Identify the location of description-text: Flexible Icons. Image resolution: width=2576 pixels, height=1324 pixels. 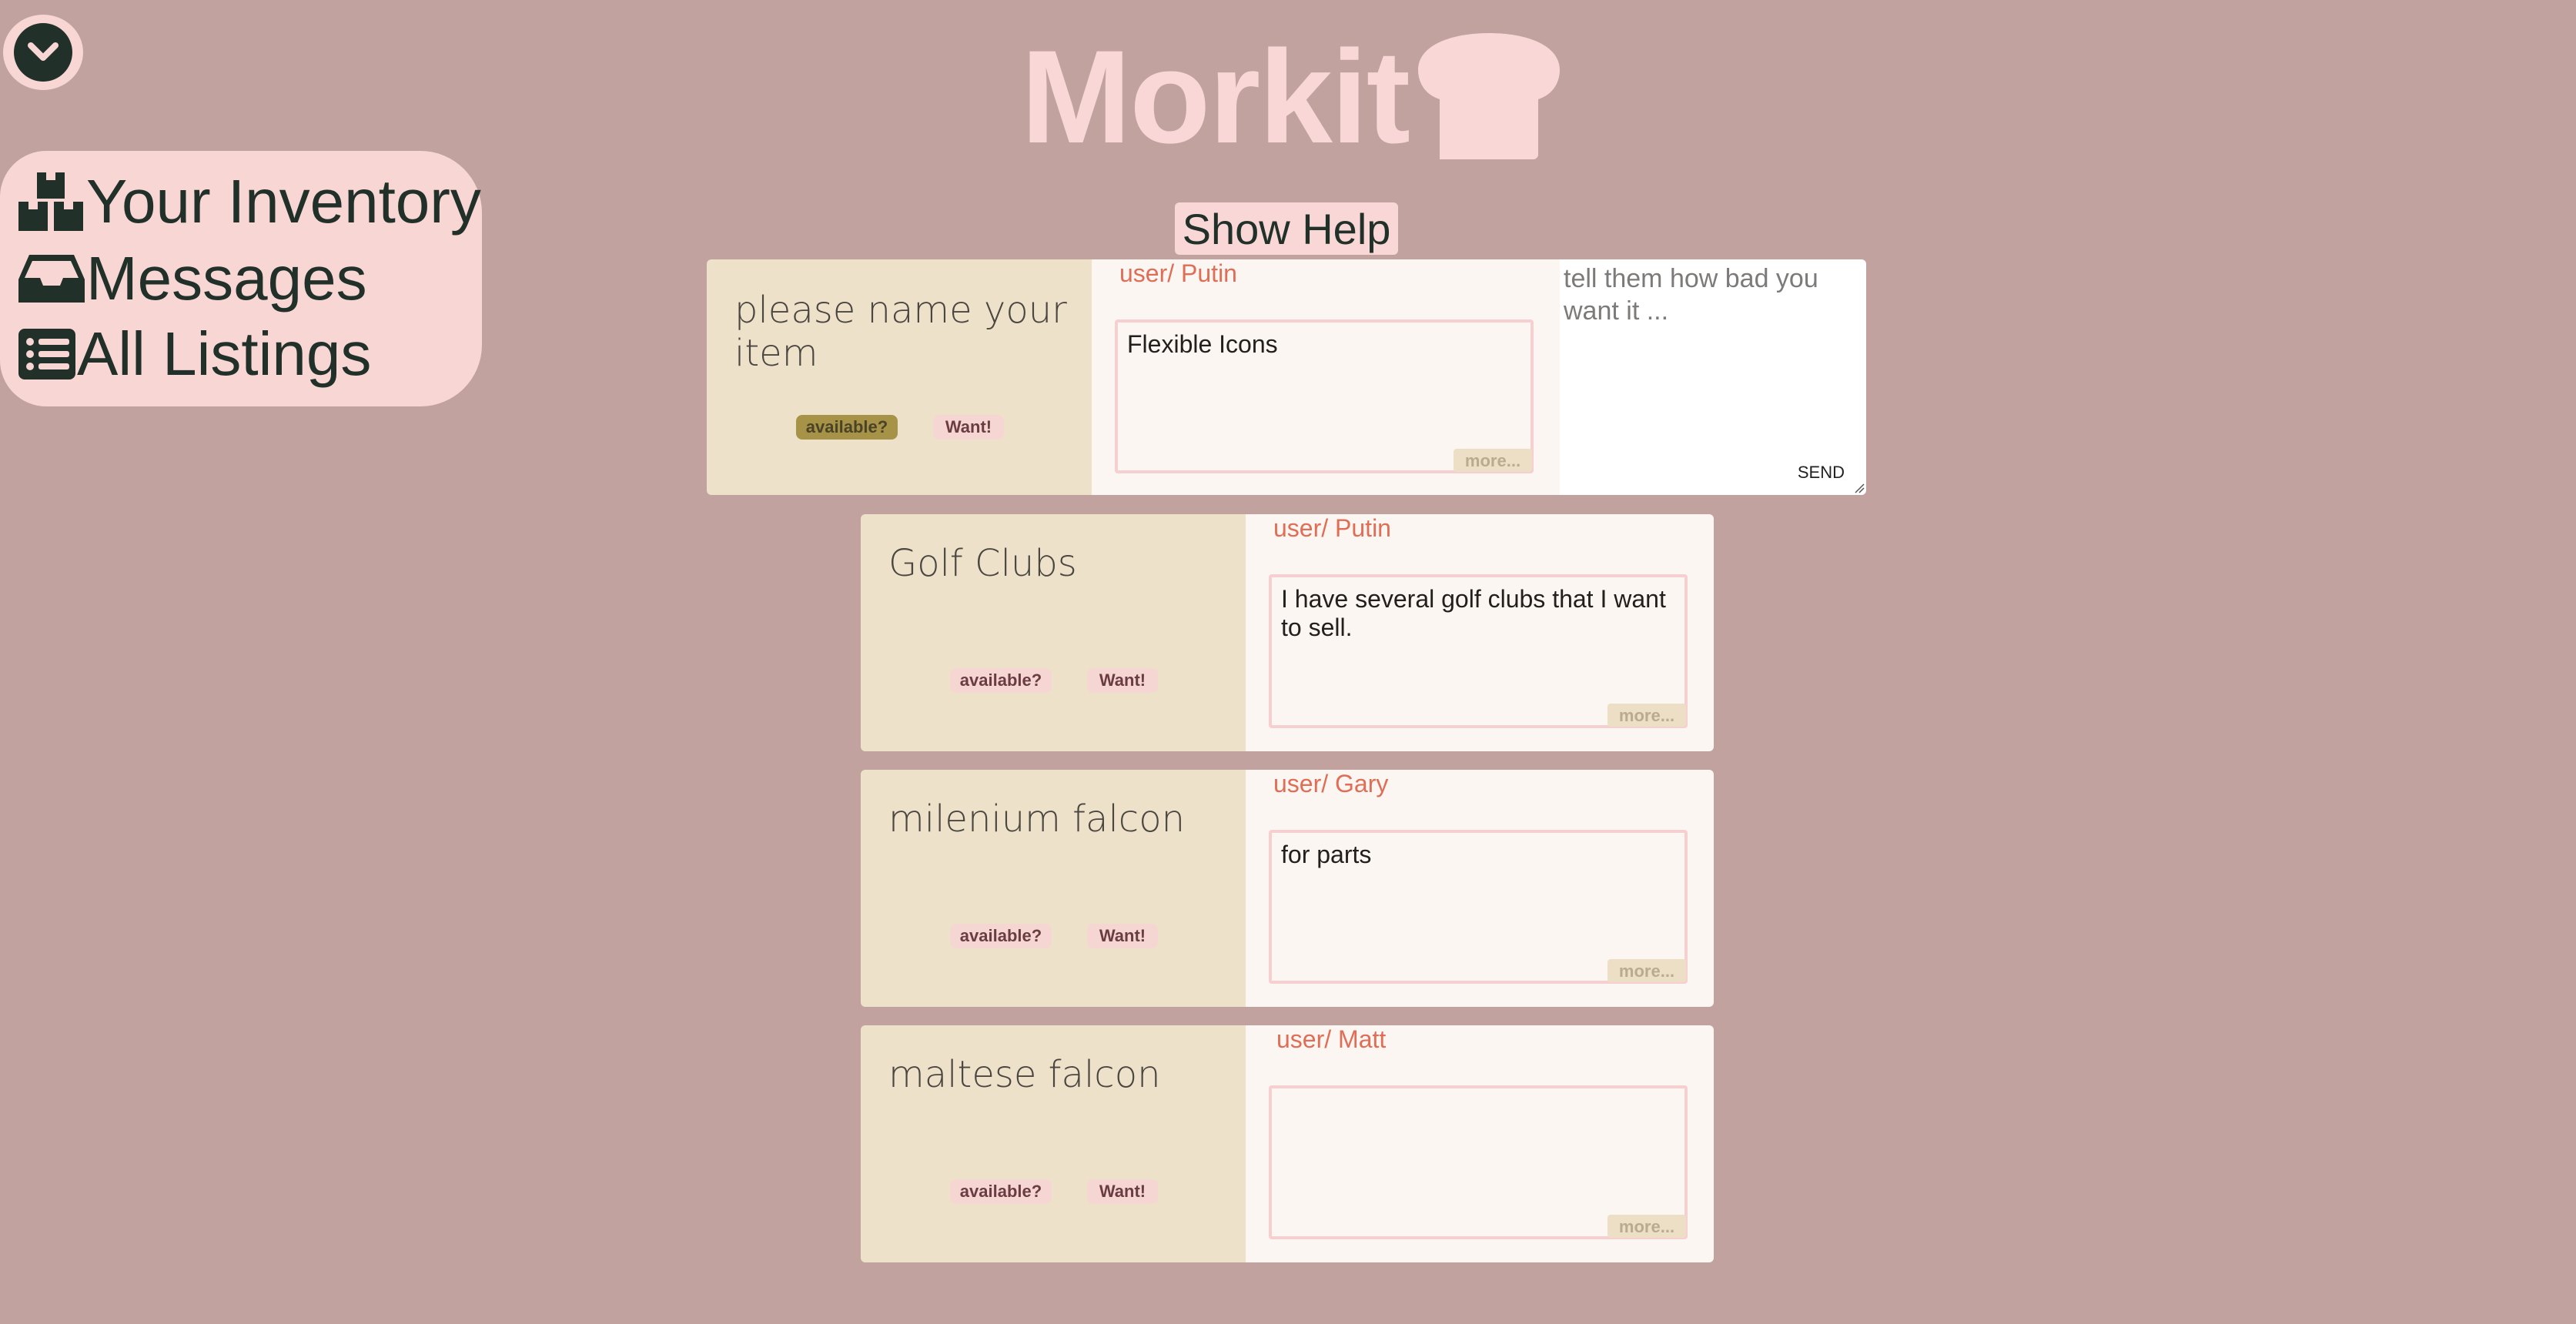
(1202, 344).